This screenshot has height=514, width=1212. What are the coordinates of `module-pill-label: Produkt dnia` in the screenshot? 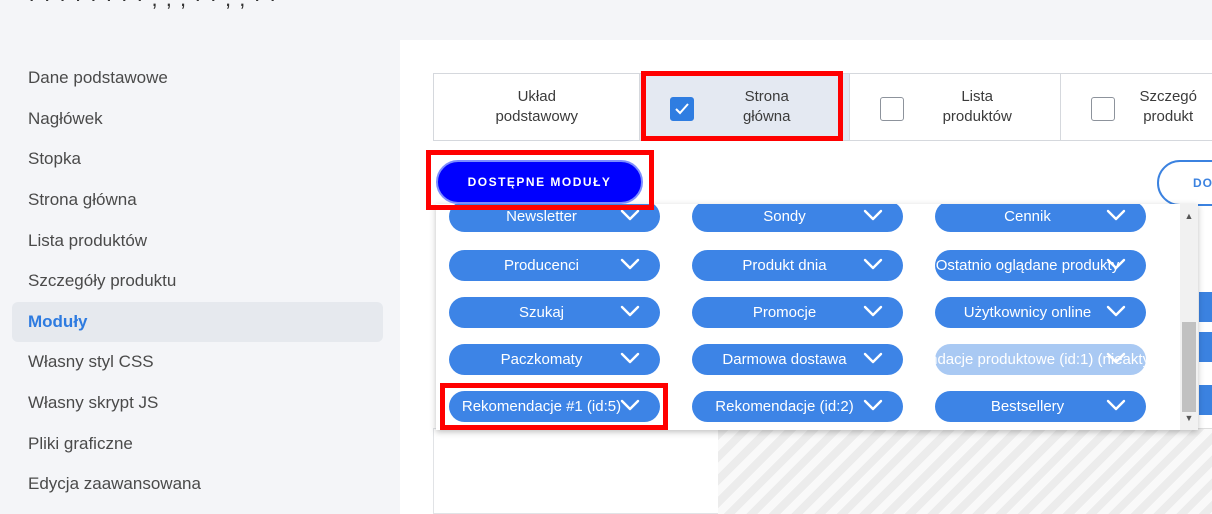 It's located at (784, 265).